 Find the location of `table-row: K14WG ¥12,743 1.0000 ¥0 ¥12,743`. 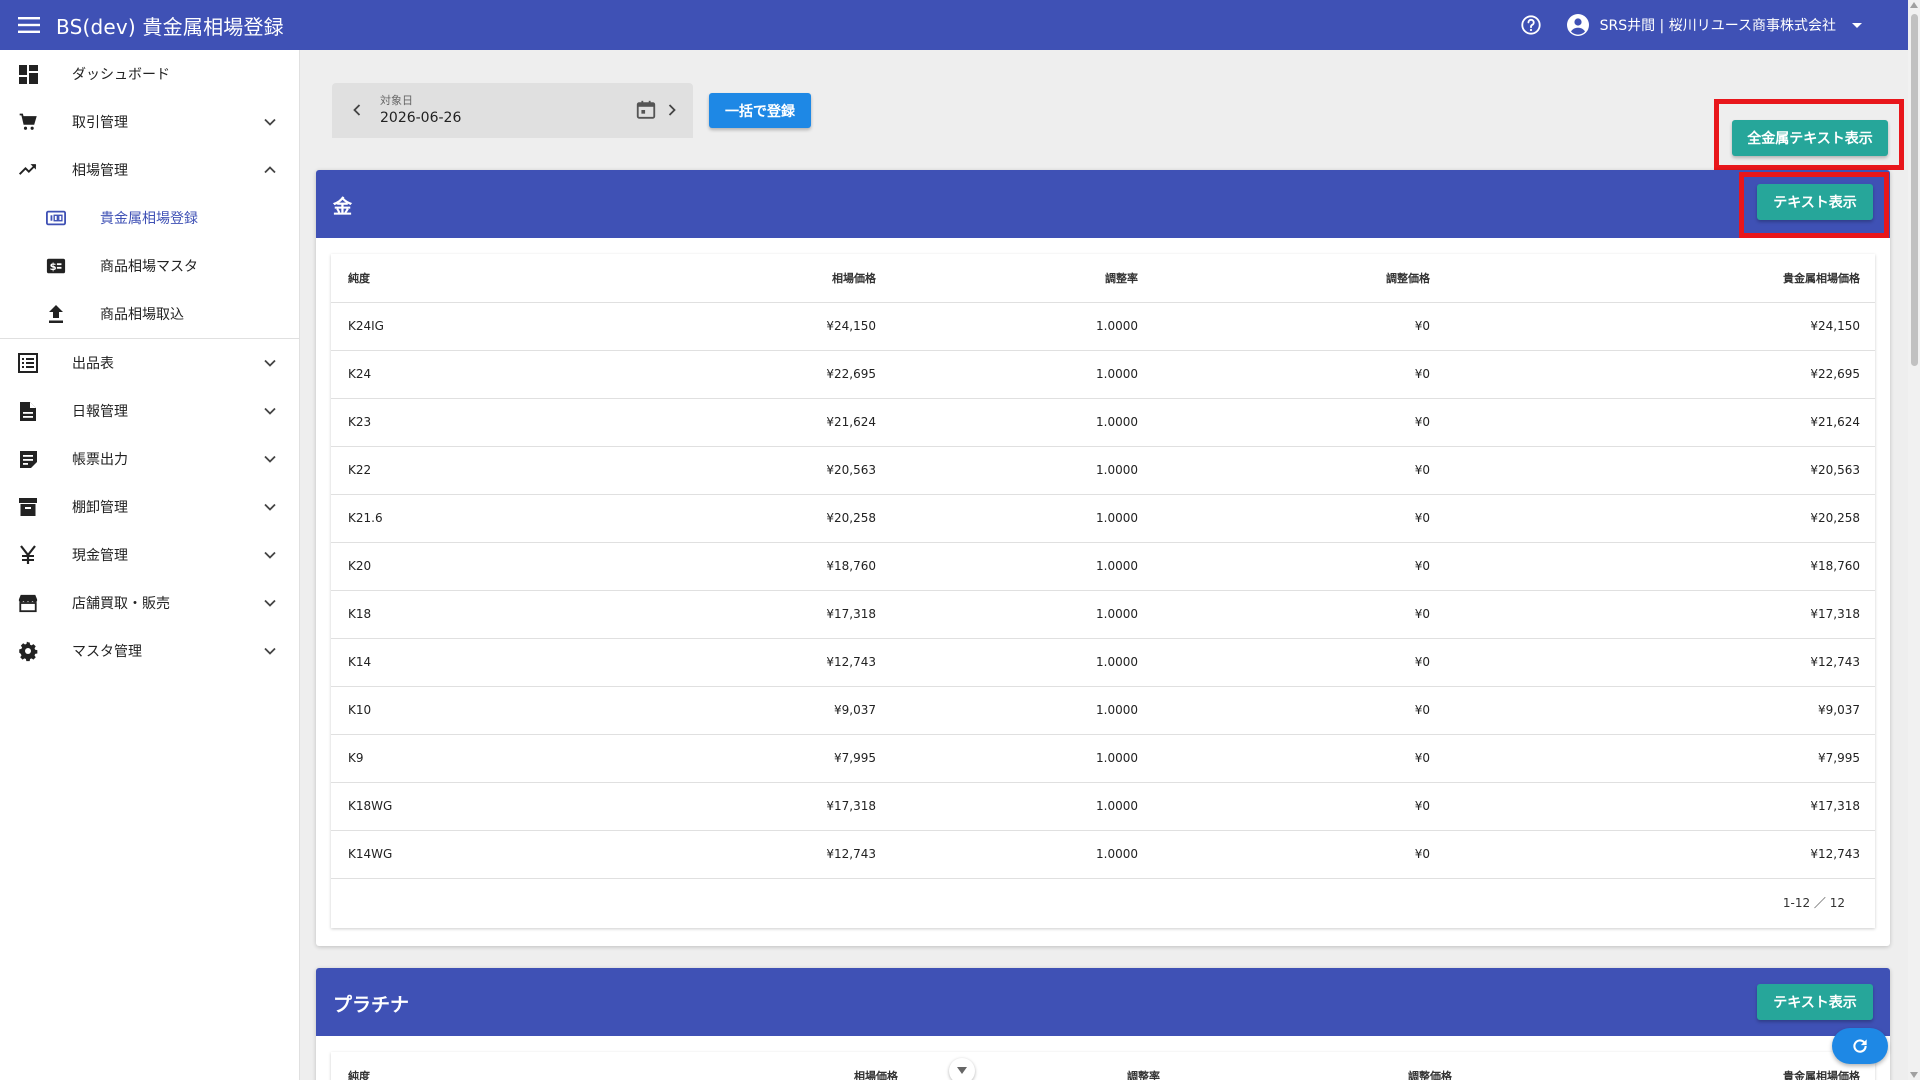

table-row: K14WG ¥12,743 1.0000 ¥0 ¥12,743 is located at coordinates (1103, 854).